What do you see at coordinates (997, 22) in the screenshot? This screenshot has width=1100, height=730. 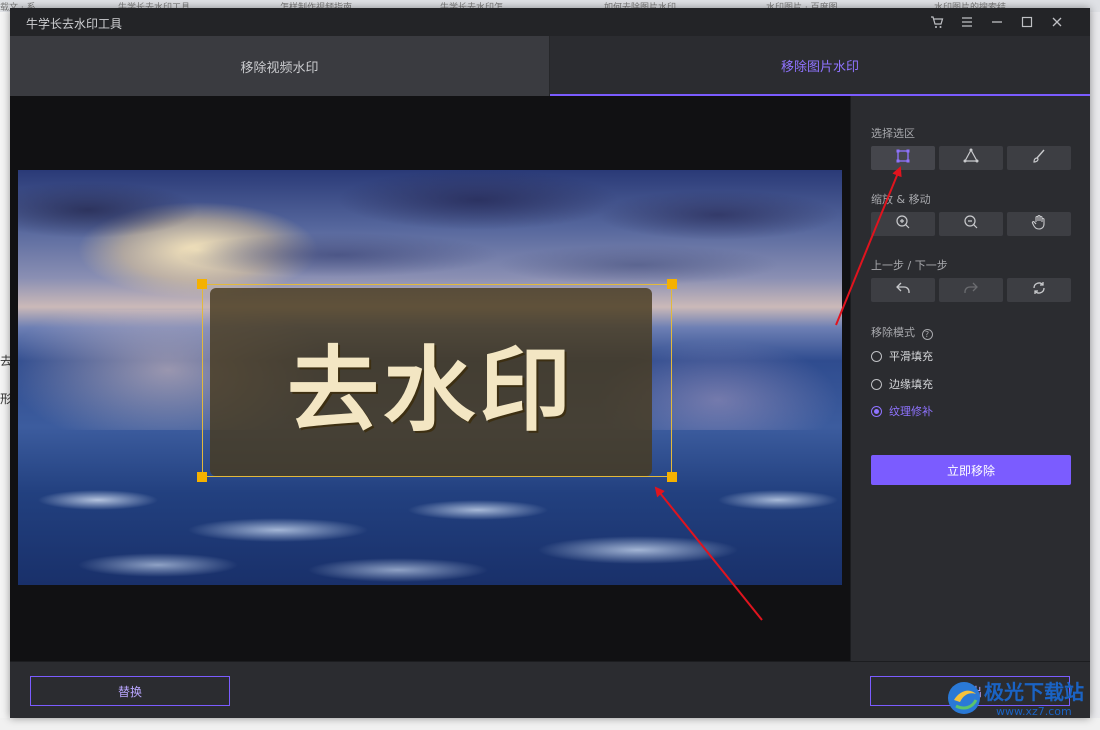 I see `minimize-icon` at bounding box center [997, 22].